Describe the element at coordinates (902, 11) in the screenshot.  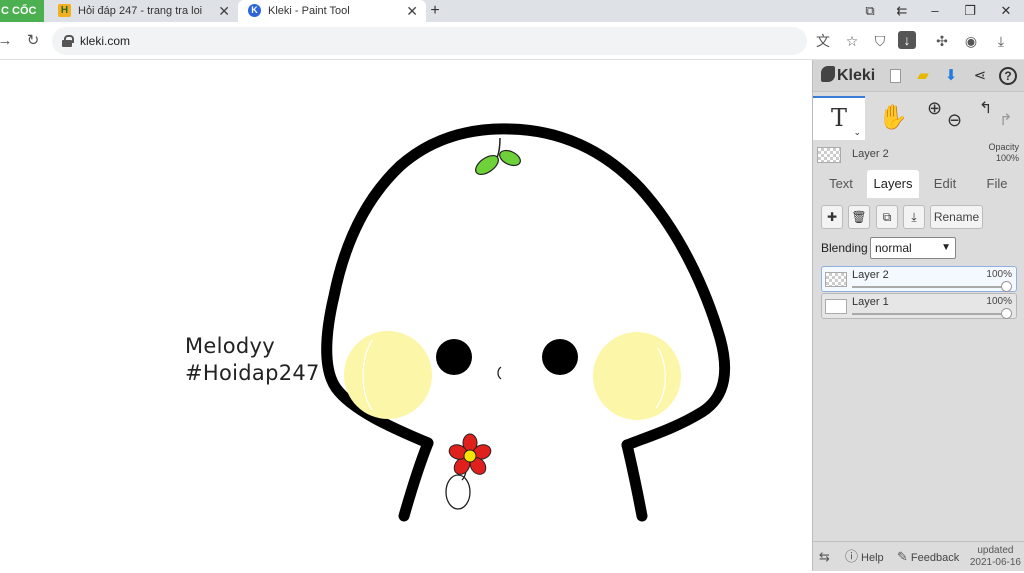
I see `back-forward-icon: ⇇` at that location.